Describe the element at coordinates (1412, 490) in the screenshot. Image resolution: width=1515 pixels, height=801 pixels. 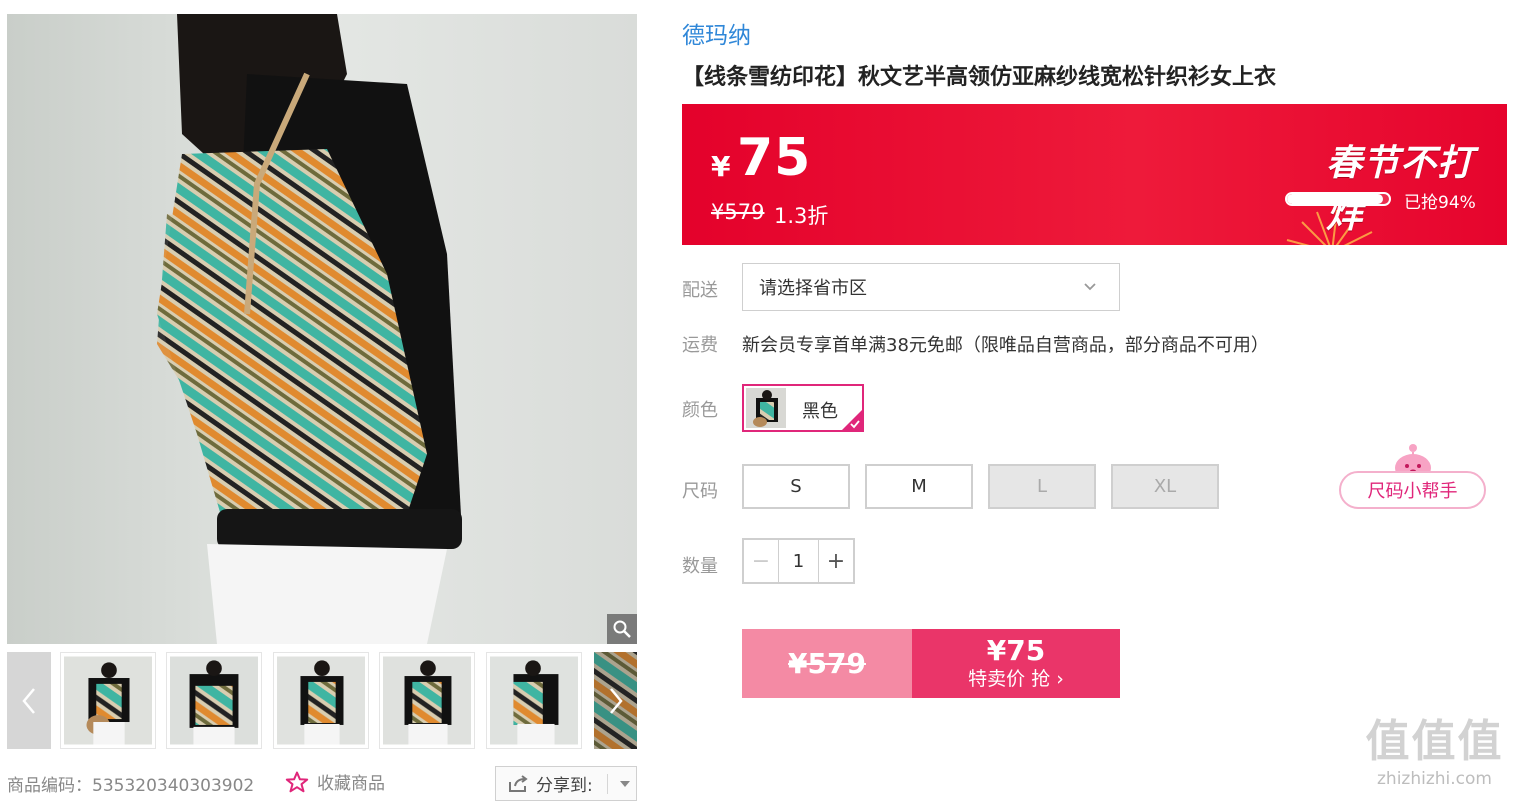
I see `size-helper-label: 尺码小帮手` at that location.